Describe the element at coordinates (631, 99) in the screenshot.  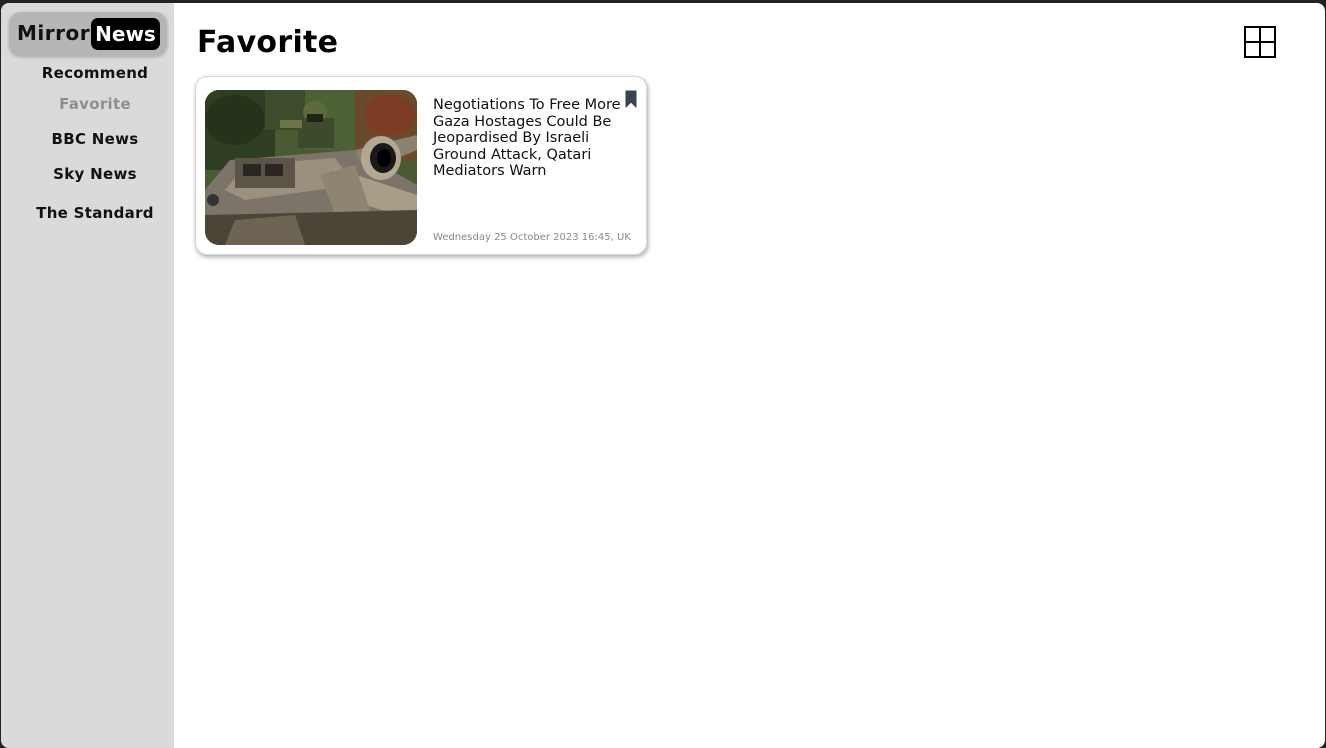
I see `bookmark-icon` at that location.